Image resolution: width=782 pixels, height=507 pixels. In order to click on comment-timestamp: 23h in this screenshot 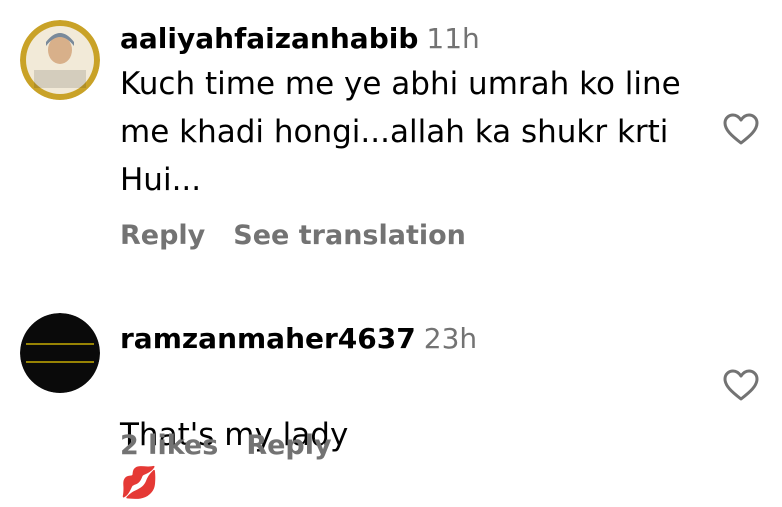, I will do `click(450, 338)`.